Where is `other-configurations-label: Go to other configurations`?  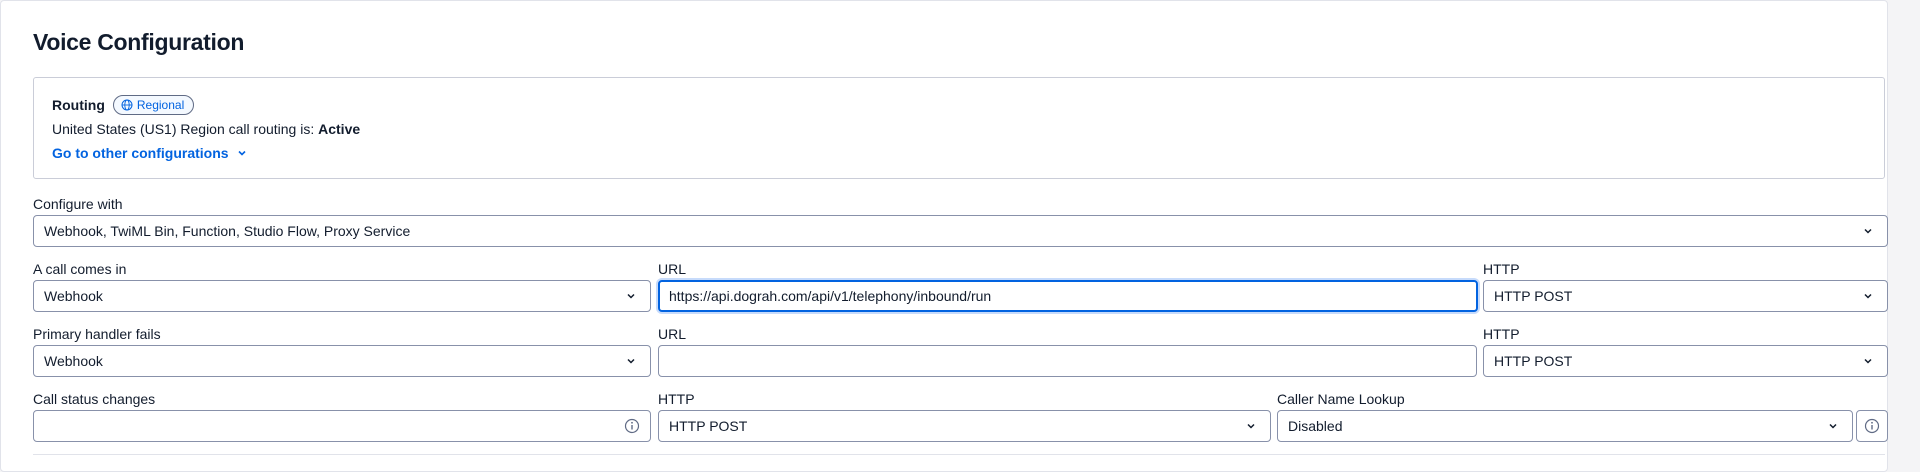
other-configurations-label: Go to other configurations is located at coordinates (140, 153).